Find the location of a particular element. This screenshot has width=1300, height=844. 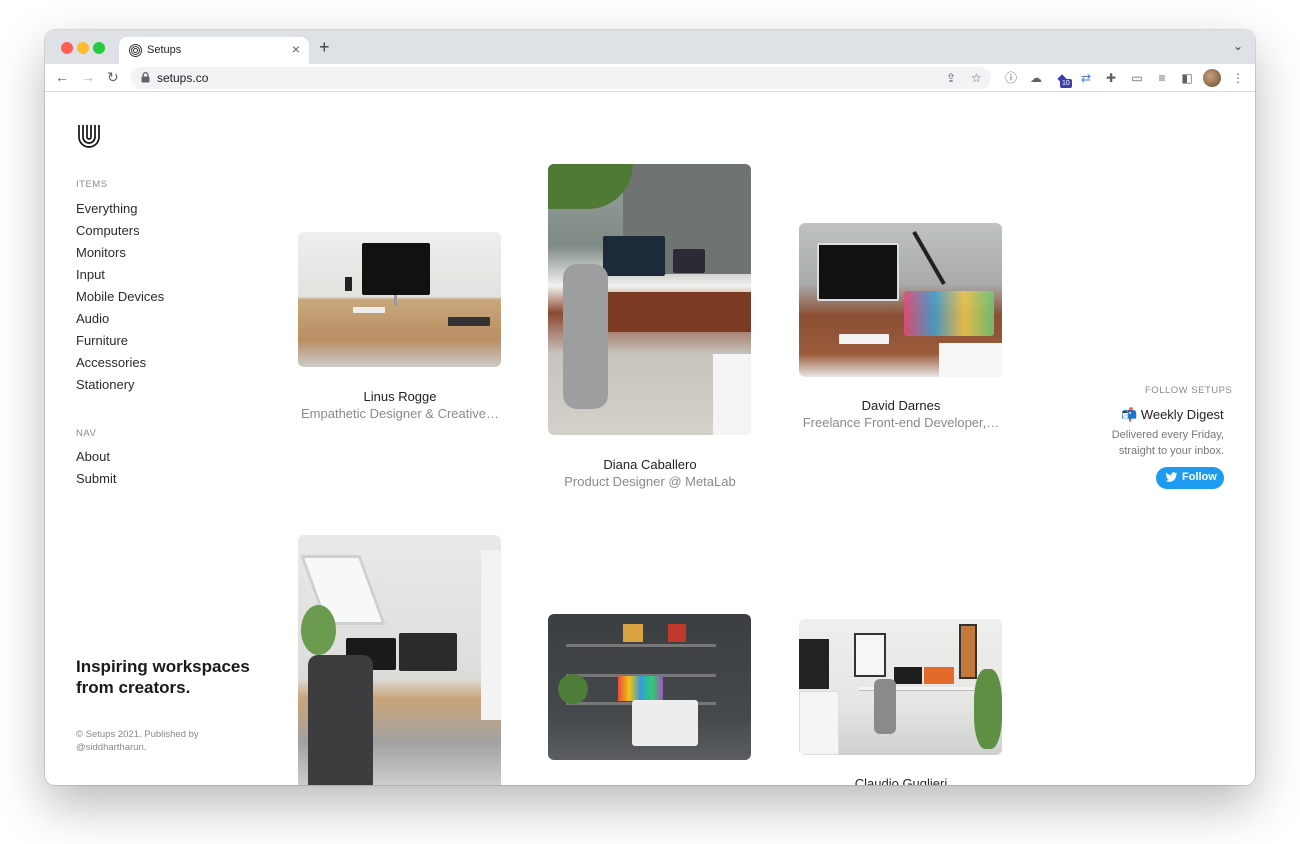

nav-item-submit: Submit is located at coordinates (96, 478).